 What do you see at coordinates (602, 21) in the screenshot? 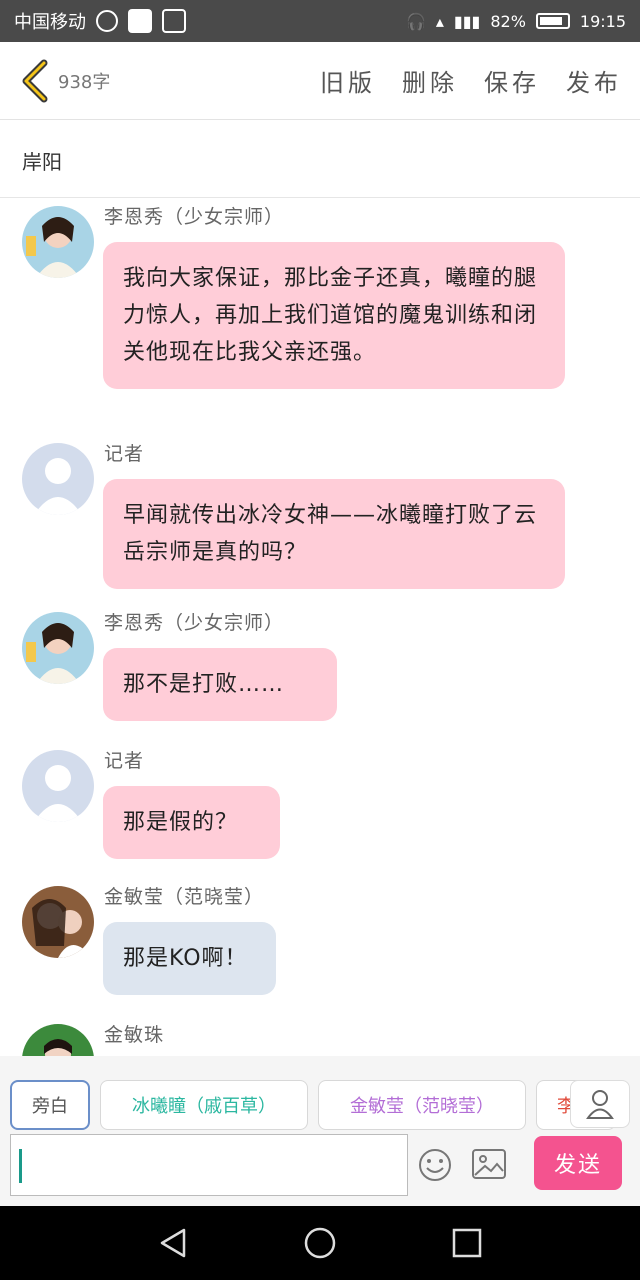
I see `clock: 19:15` at bounding box center [602, 21].